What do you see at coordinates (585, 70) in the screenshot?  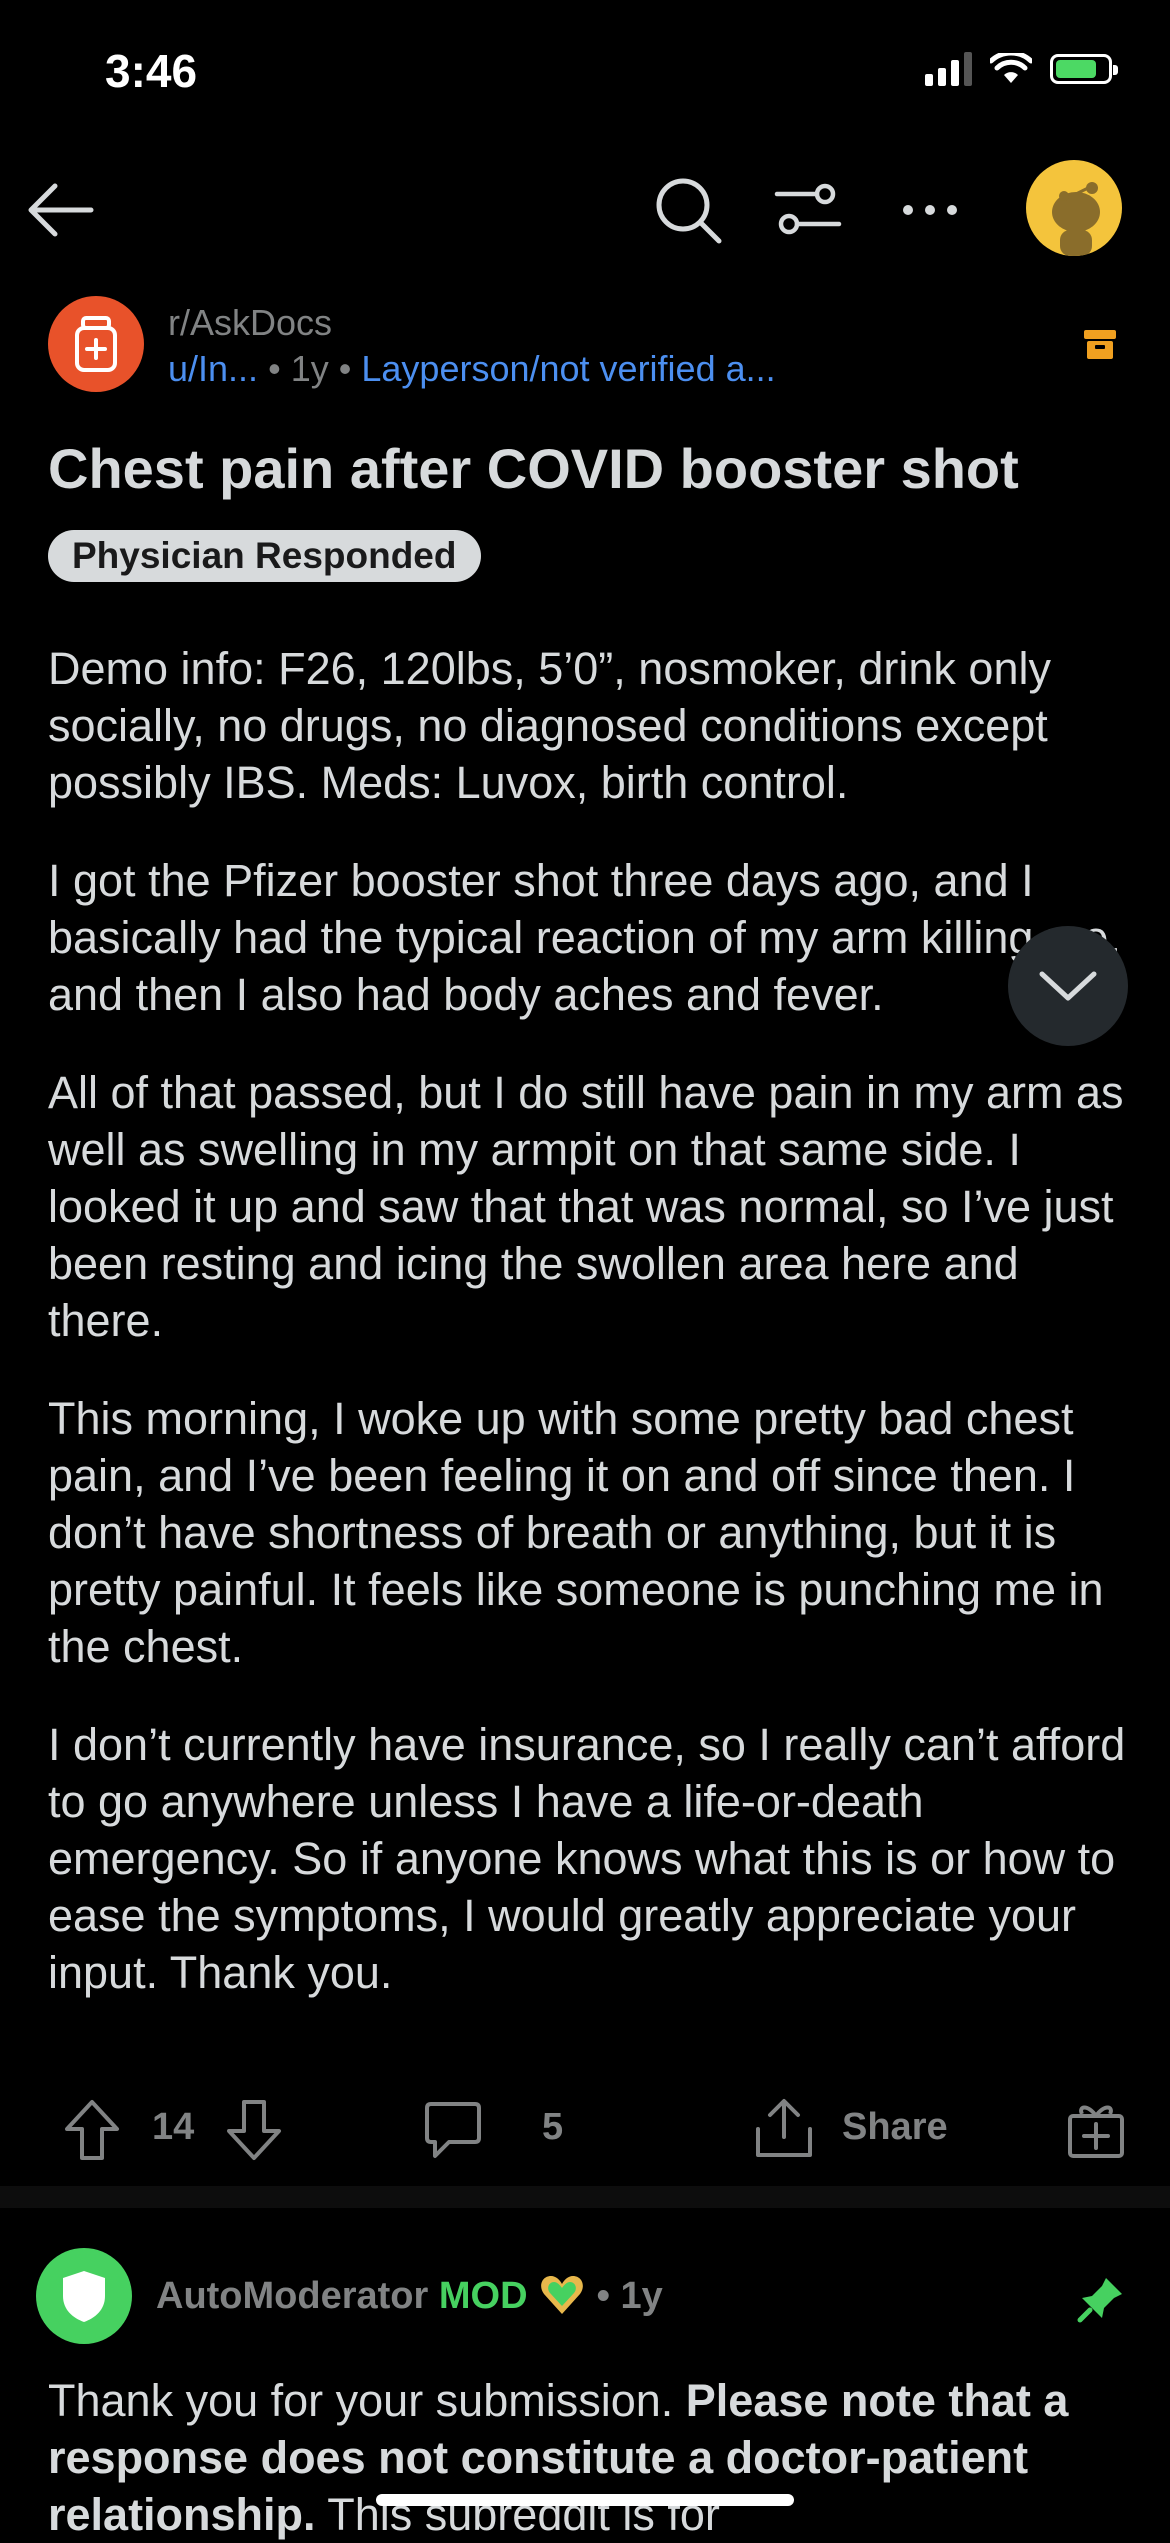 I see `status-bar: 3:46` at bounding box center [585, 70].